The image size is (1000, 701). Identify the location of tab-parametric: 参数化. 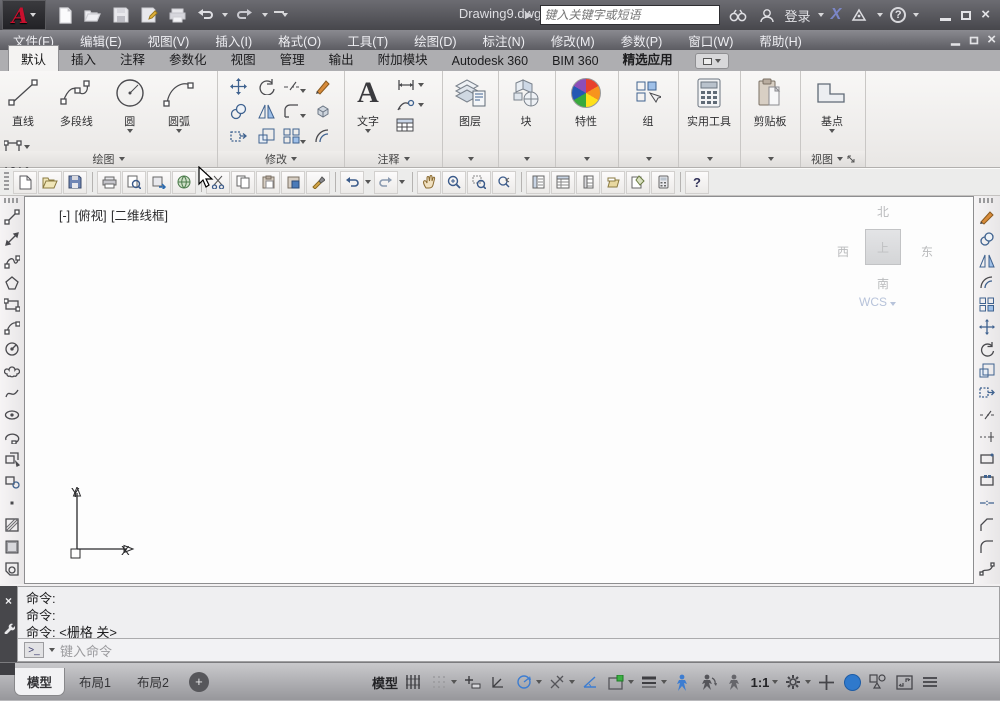
(188, 58).